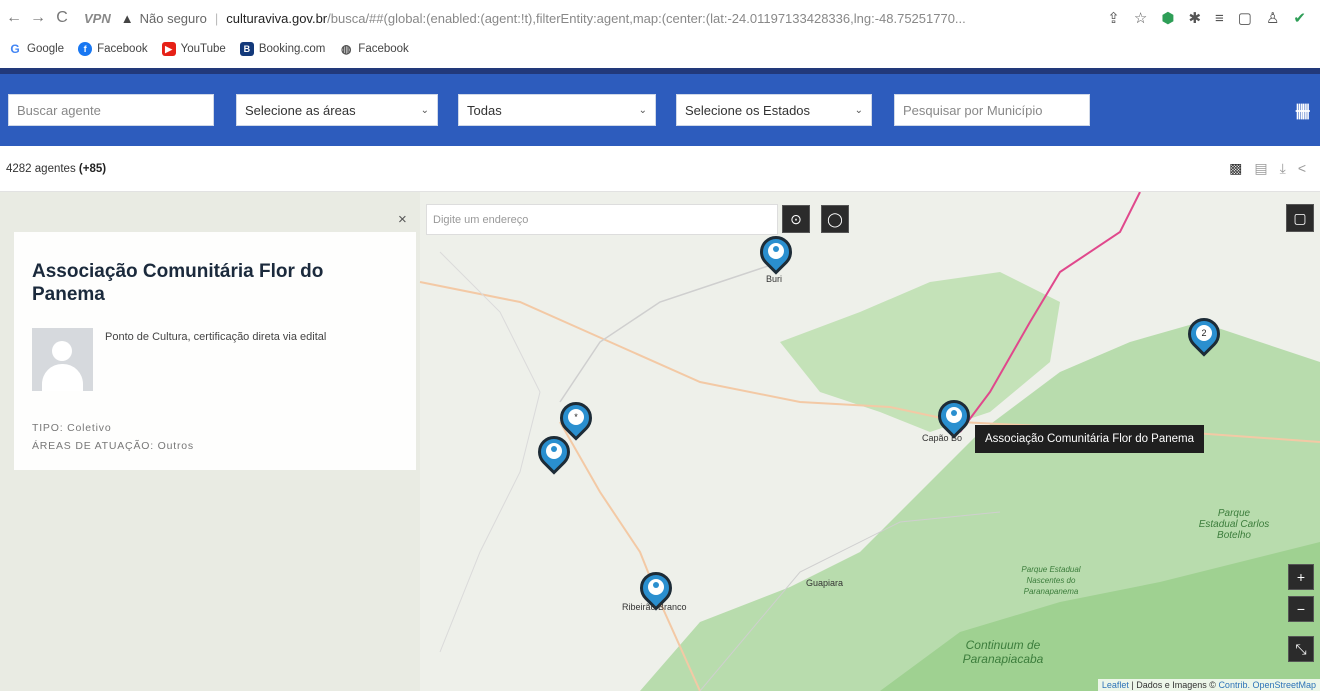  Describe the element at coordinates (942, 438) in the screenshot. I see `place-label-capao-bonito: Capão Bo` at that location.